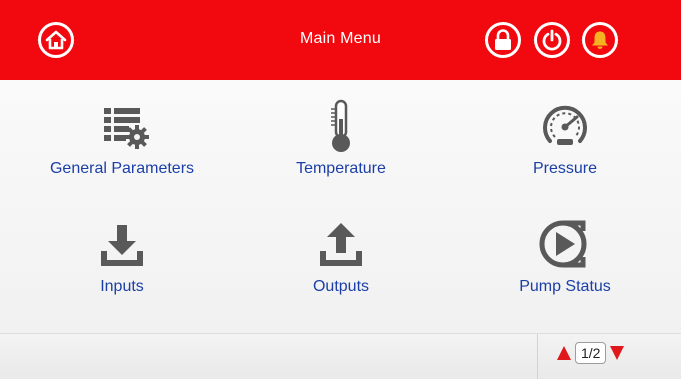  I want to click on menu-item-label: Inputs, so click(122, 286).